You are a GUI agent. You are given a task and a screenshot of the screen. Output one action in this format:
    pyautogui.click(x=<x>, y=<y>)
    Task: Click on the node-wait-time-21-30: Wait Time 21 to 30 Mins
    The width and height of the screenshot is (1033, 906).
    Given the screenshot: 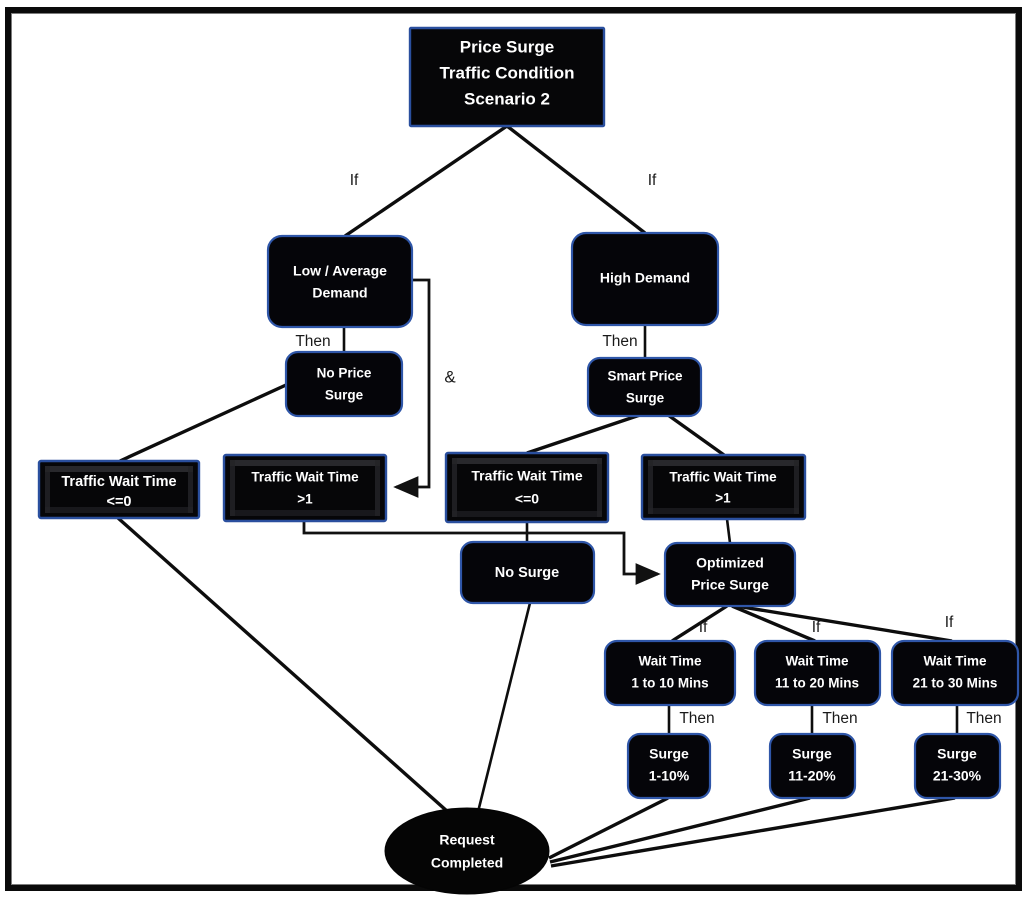 What is the action you would take?
    pyautogui.click(x=955, y=673)
    